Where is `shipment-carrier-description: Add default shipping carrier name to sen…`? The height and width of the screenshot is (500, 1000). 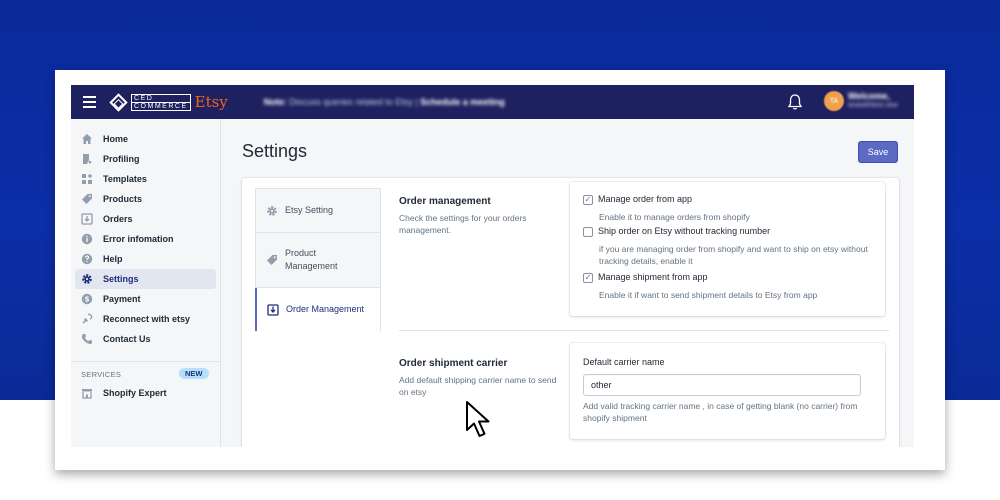
shipment-carrier-description: Add default shipping carrier name to sen… is located at coordinates (478, 386).